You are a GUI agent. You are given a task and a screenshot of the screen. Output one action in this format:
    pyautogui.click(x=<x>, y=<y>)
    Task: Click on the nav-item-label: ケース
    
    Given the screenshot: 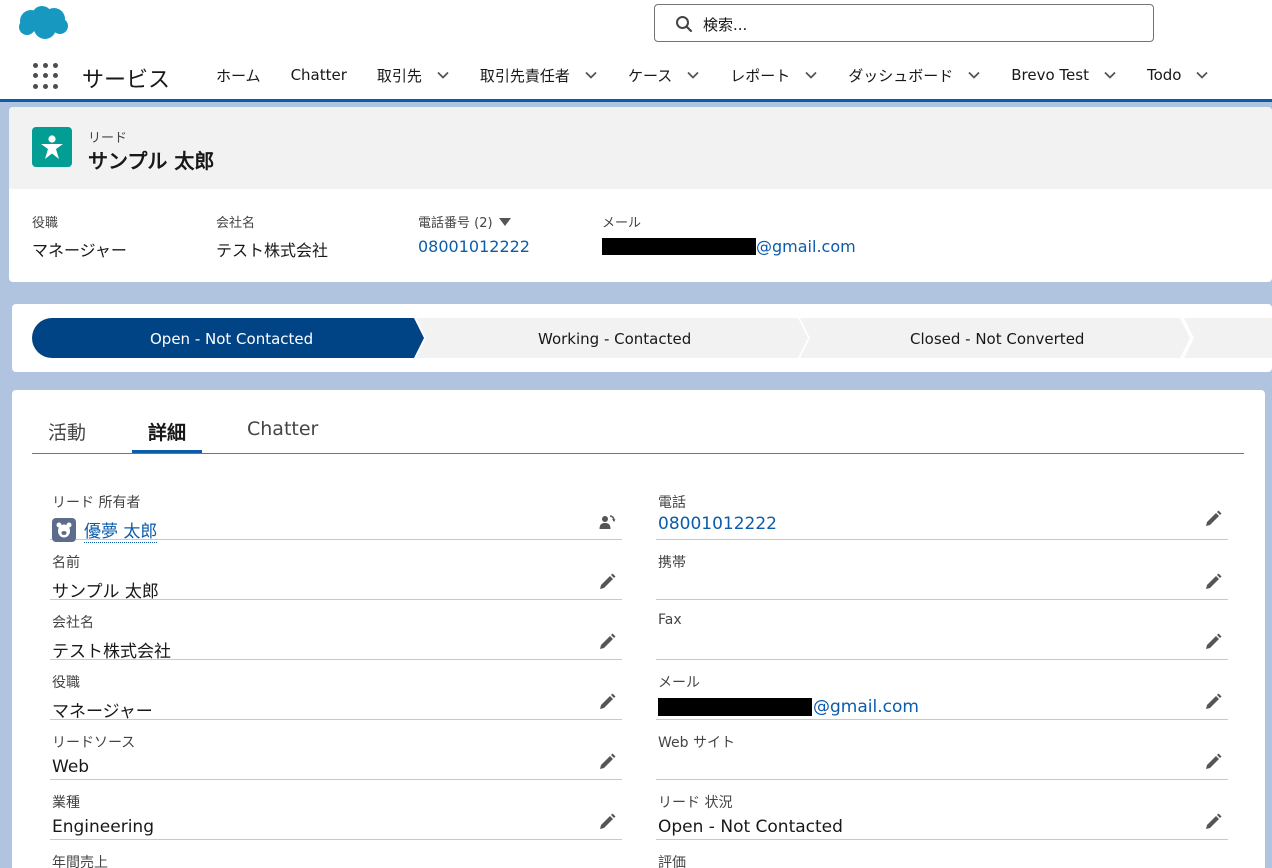 What is the action you would take?
    pyautogui.click(x=650, y=75)
    